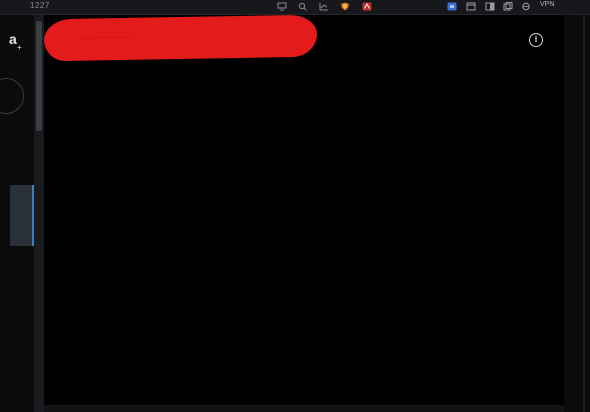  What do you see at coordinates (105, 38) in the screenshot?
I see `redacted-title: — — — — — —` at bounding box center [105, 38].